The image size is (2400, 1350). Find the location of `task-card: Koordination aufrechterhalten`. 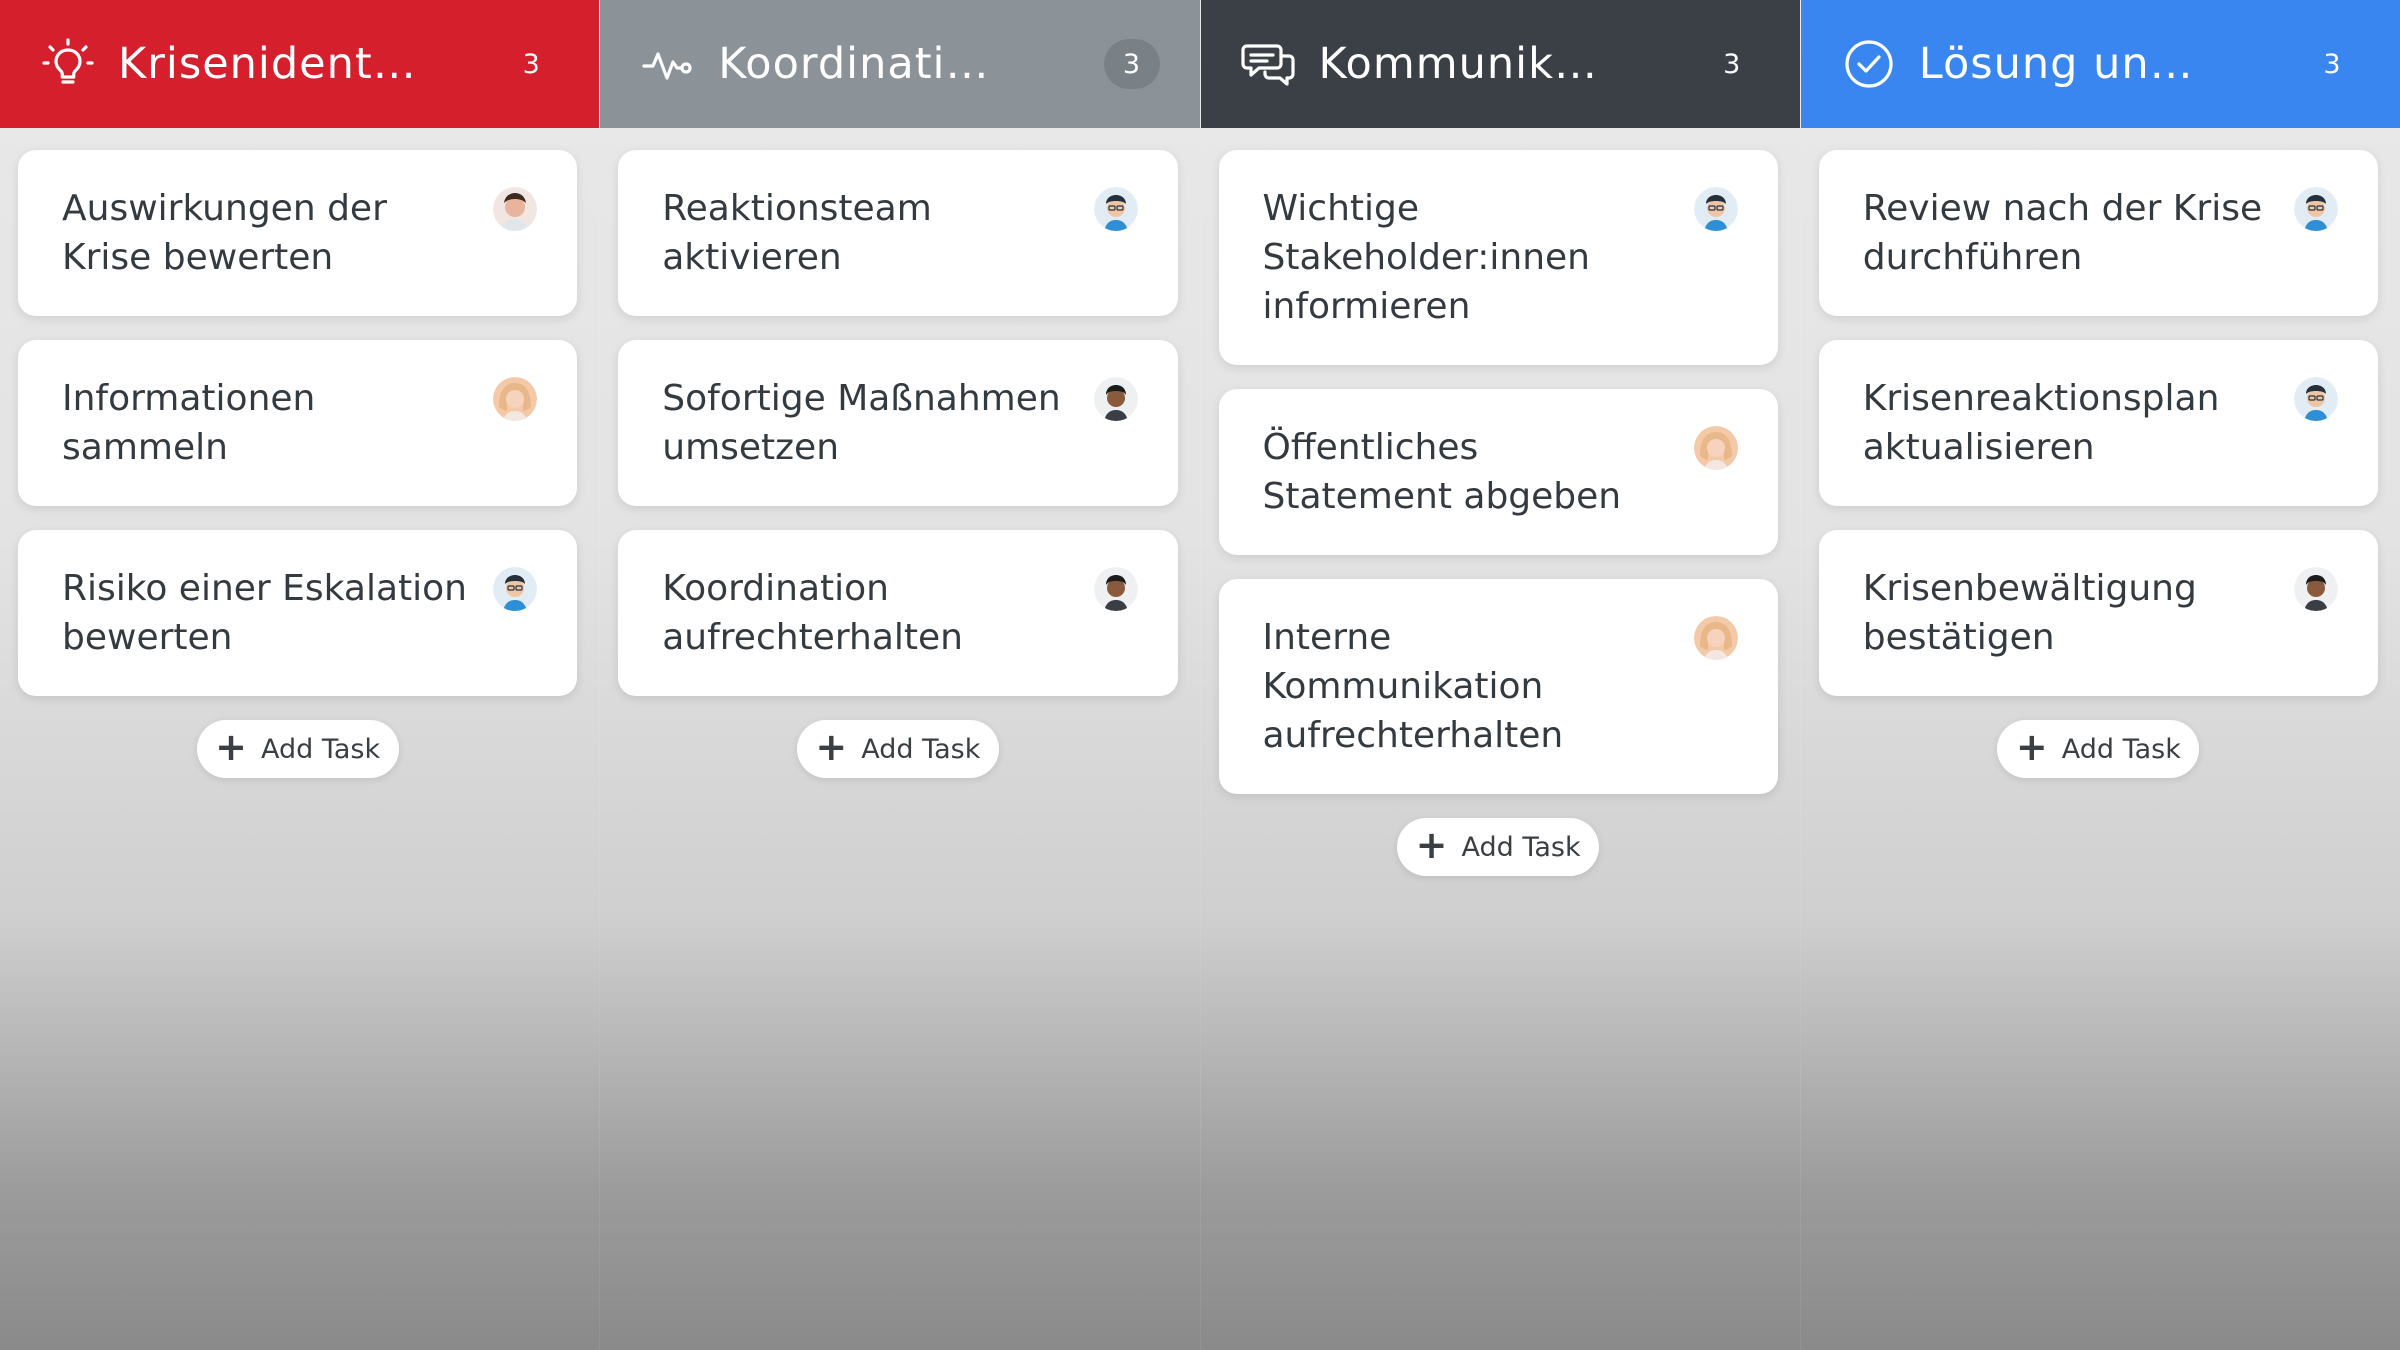

task-card: Koordination aufrechterhalten is located at coordinates (898, 613).